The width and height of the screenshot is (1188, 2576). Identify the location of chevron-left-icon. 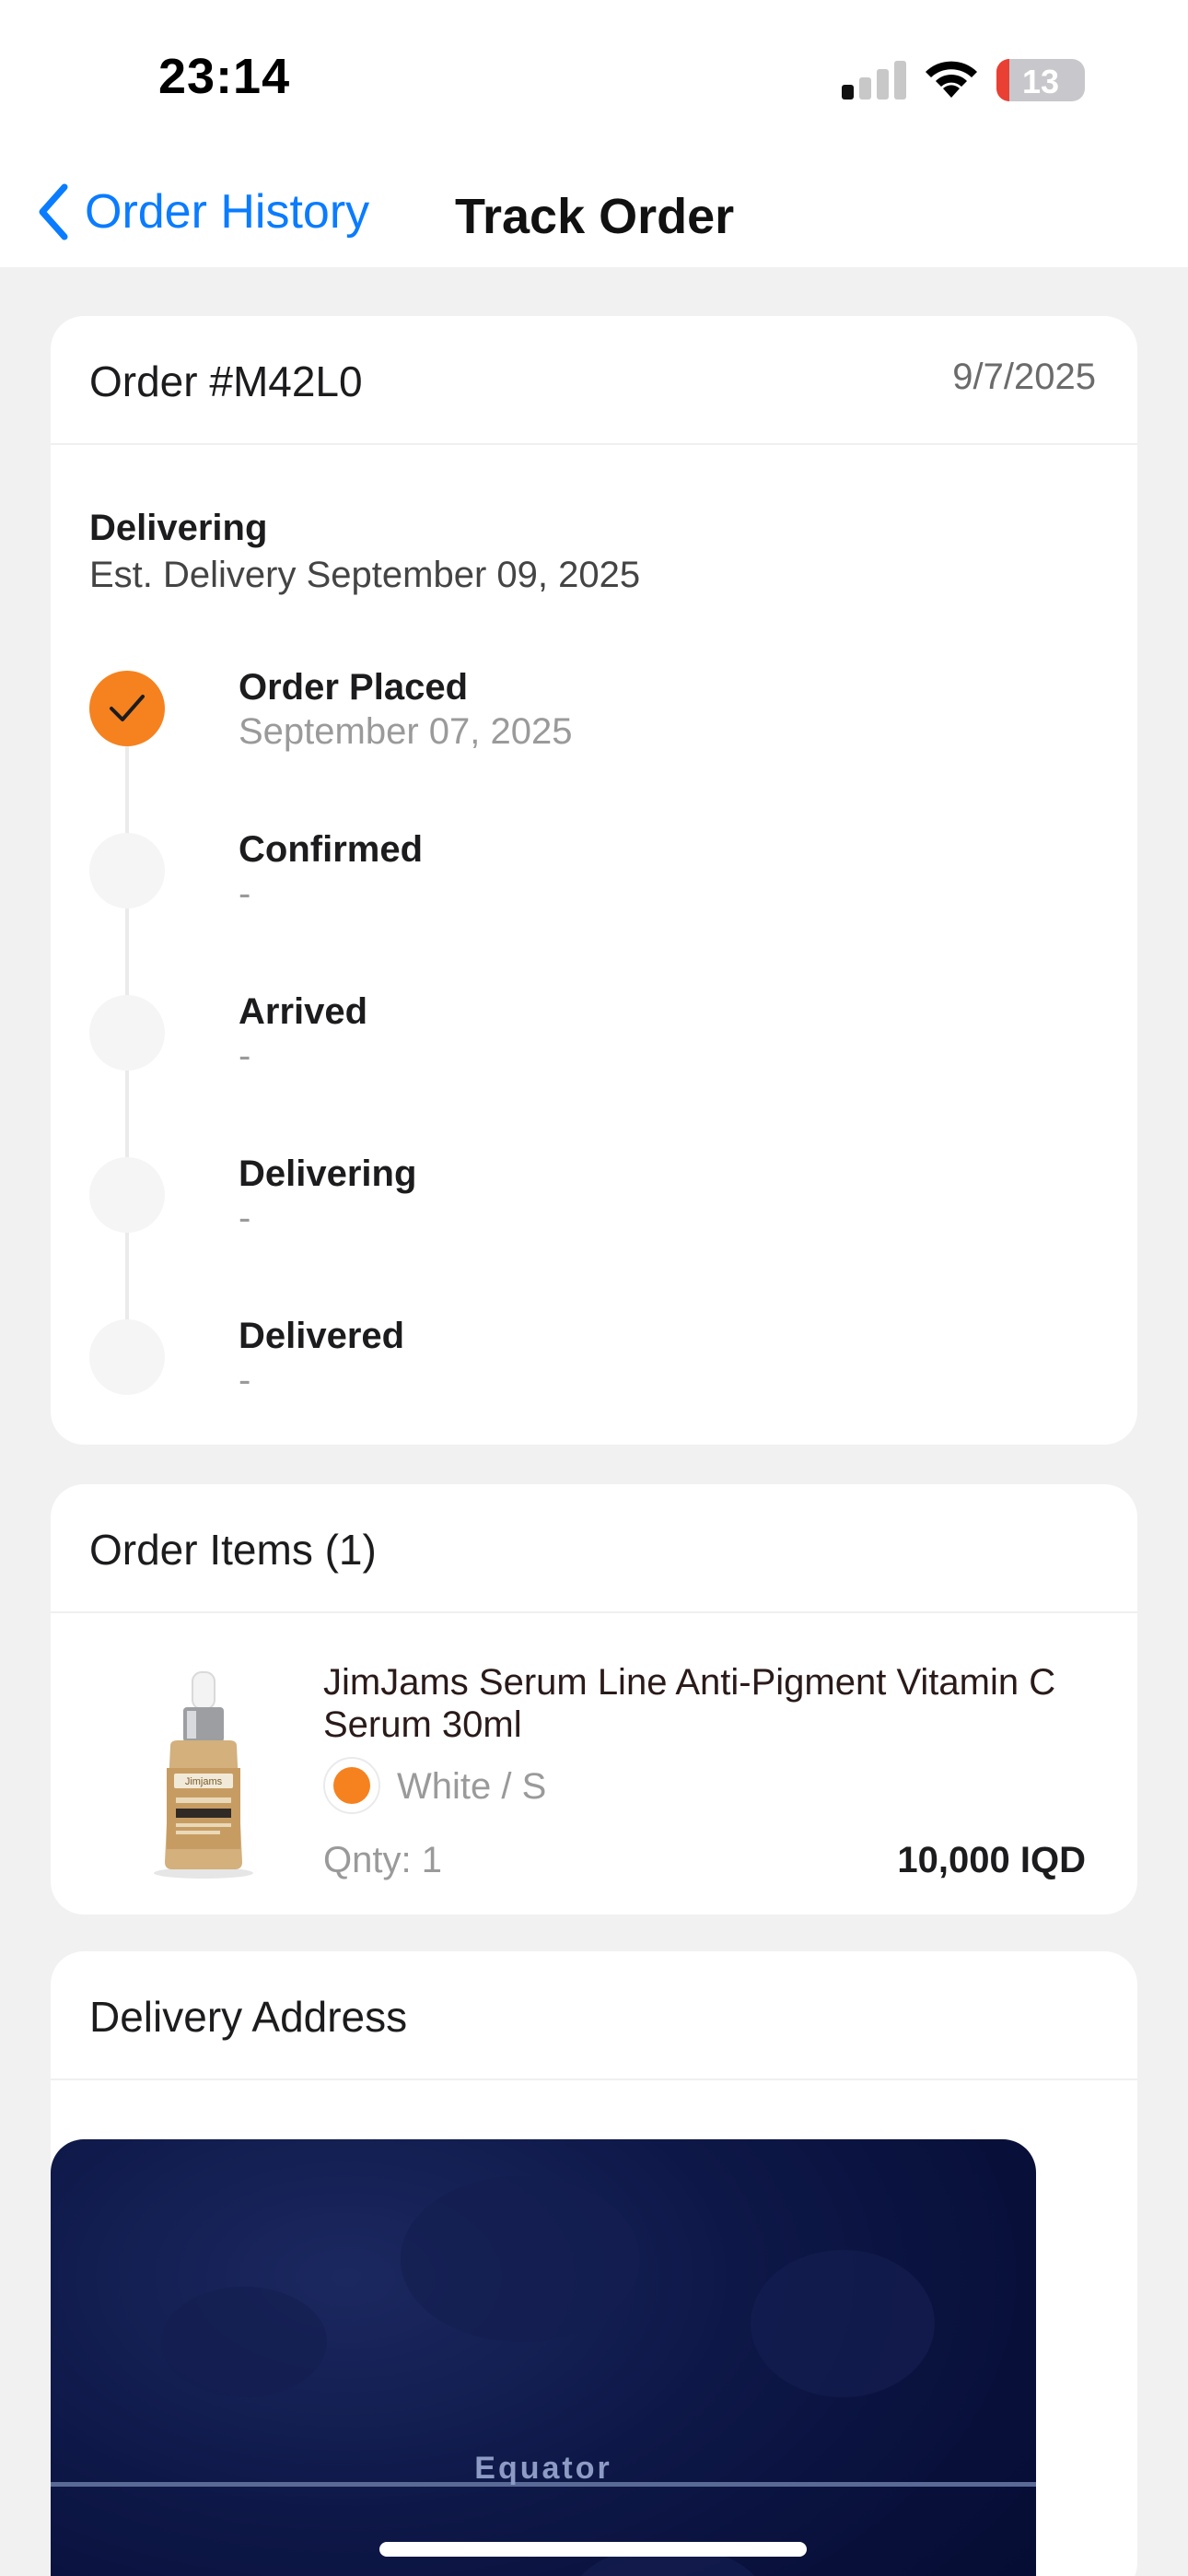
(53, 211).